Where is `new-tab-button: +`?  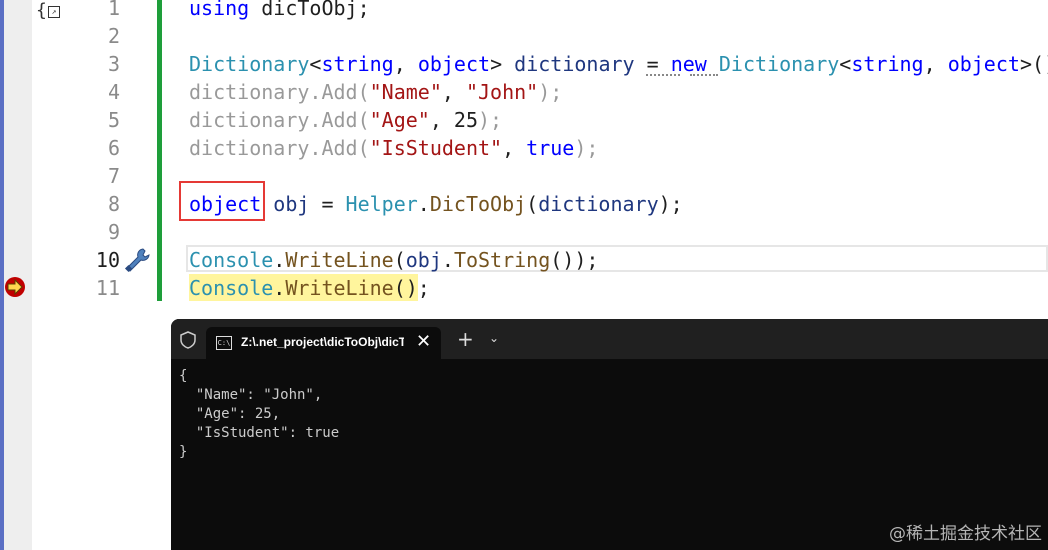 new-tab-button: + is located at coordinates (465, 339).